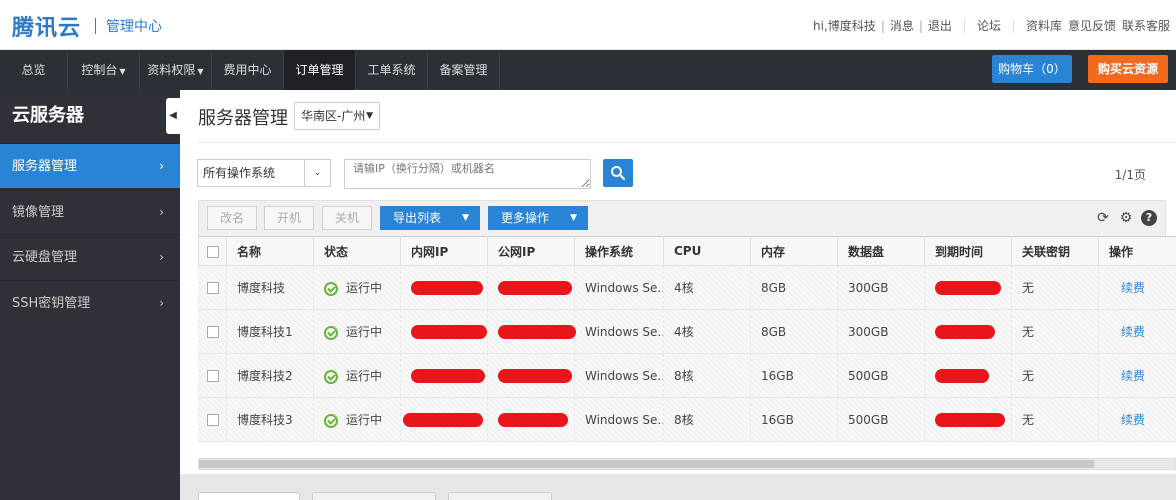 Image resolution: width=1176 pixels, height=500 pixels. I want to click on nav-tickets: 工单系统, so click(392, 70).